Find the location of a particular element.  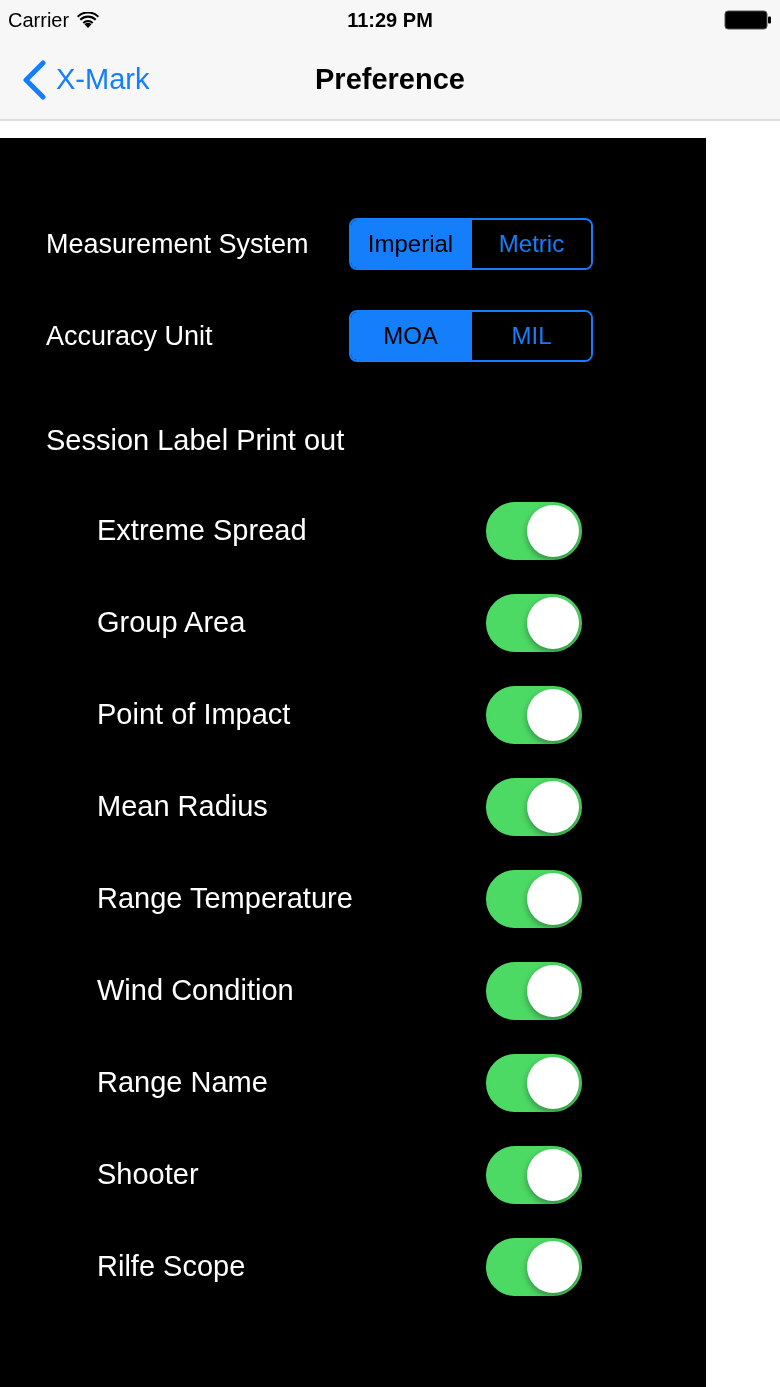

back-button: X-Mark is located at coordinates (75, 79).